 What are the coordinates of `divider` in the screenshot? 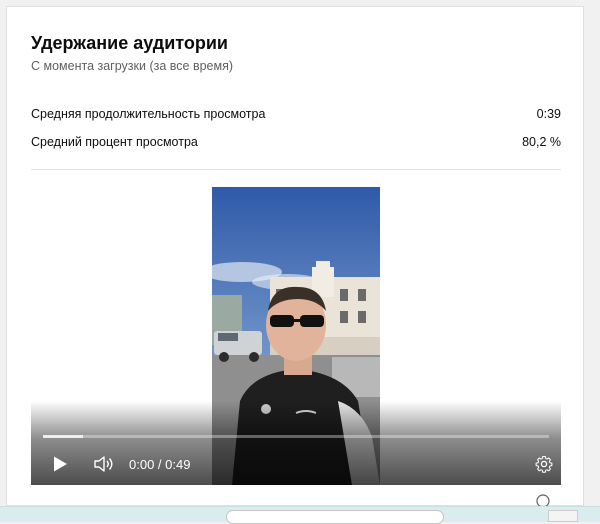 It's located at (296, 169).